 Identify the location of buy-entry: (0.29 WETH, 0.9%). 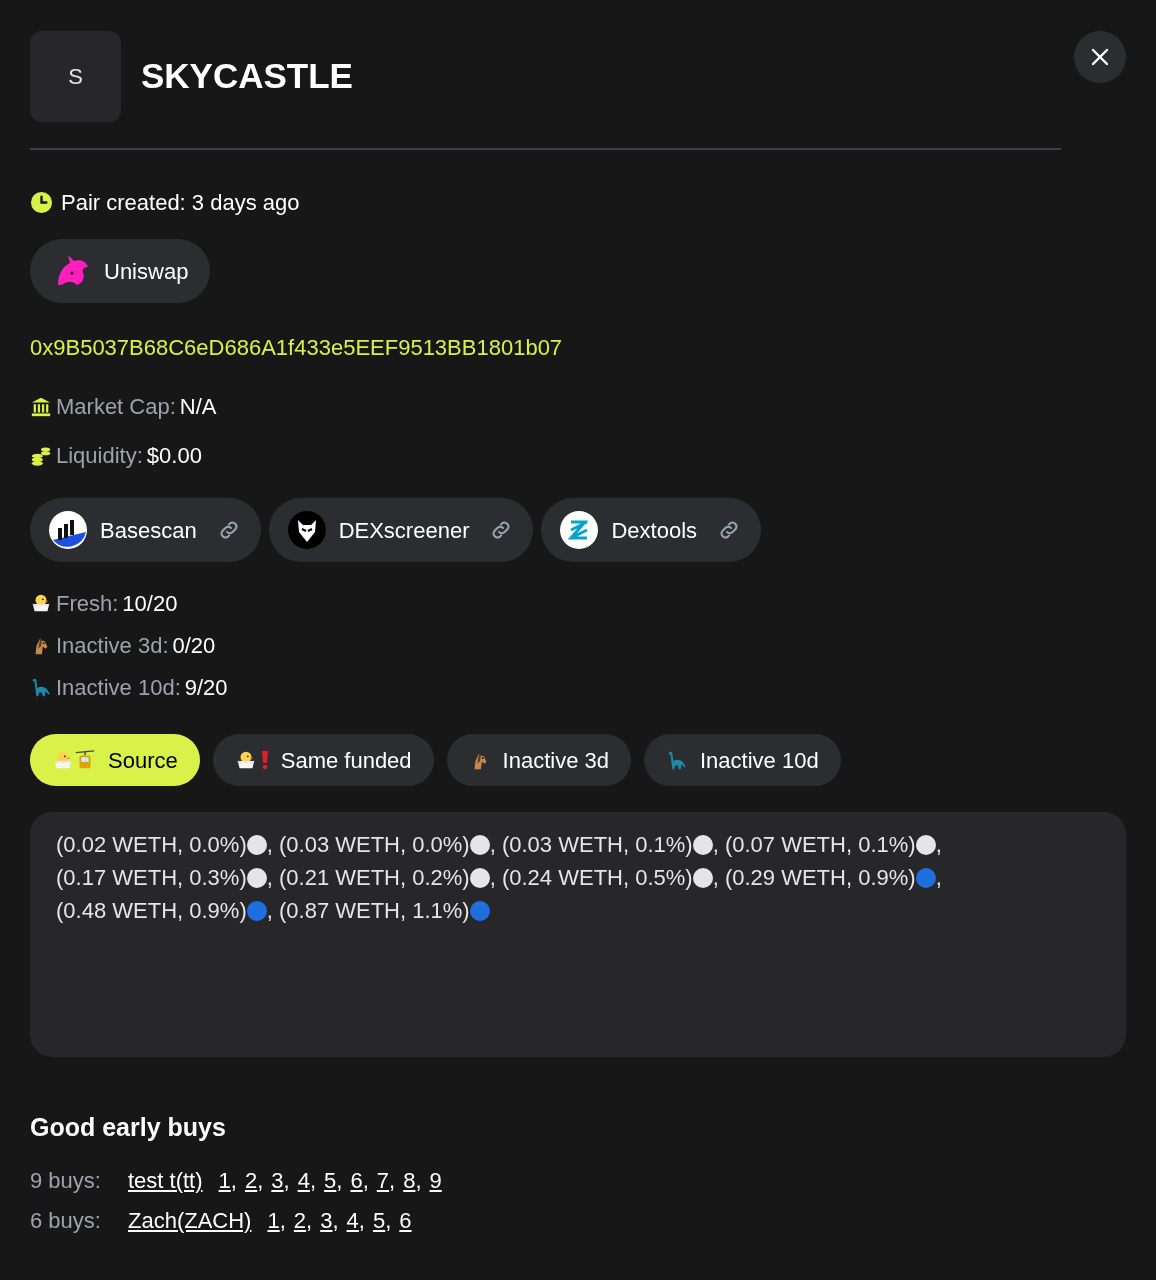
(820, 877).